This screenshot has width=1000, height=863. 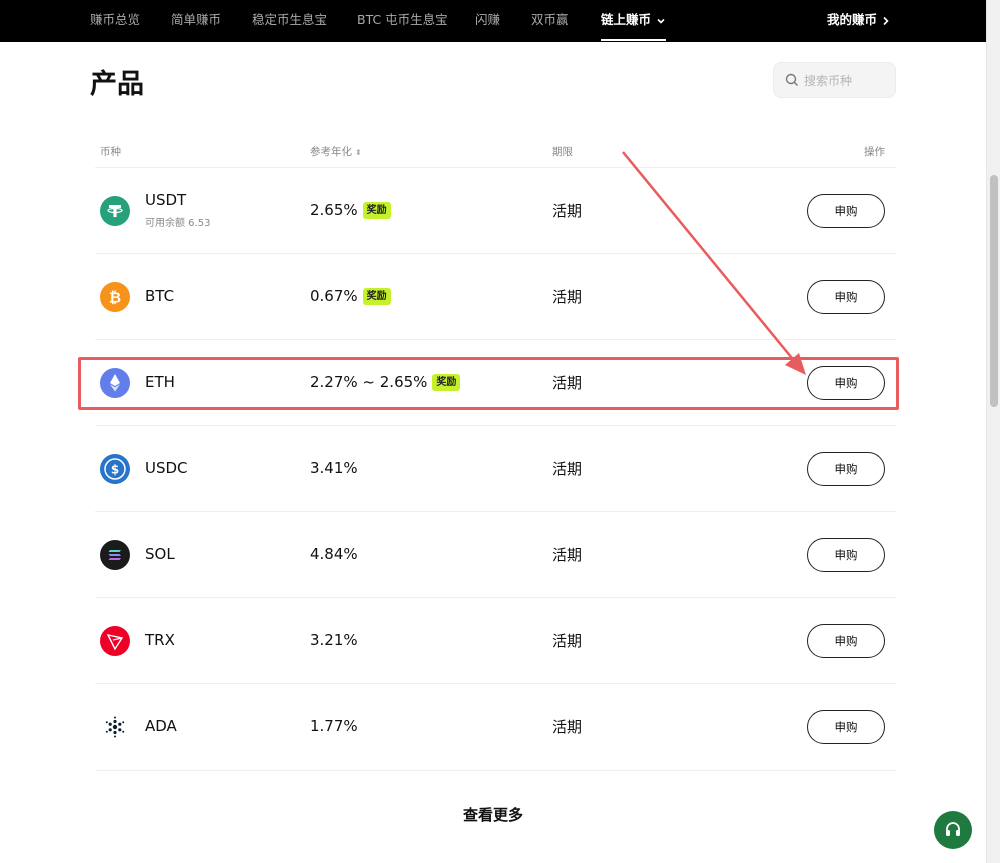 I want to click on table-row: ADA 1.77% 活期 申购, so click(x=495, y=726).